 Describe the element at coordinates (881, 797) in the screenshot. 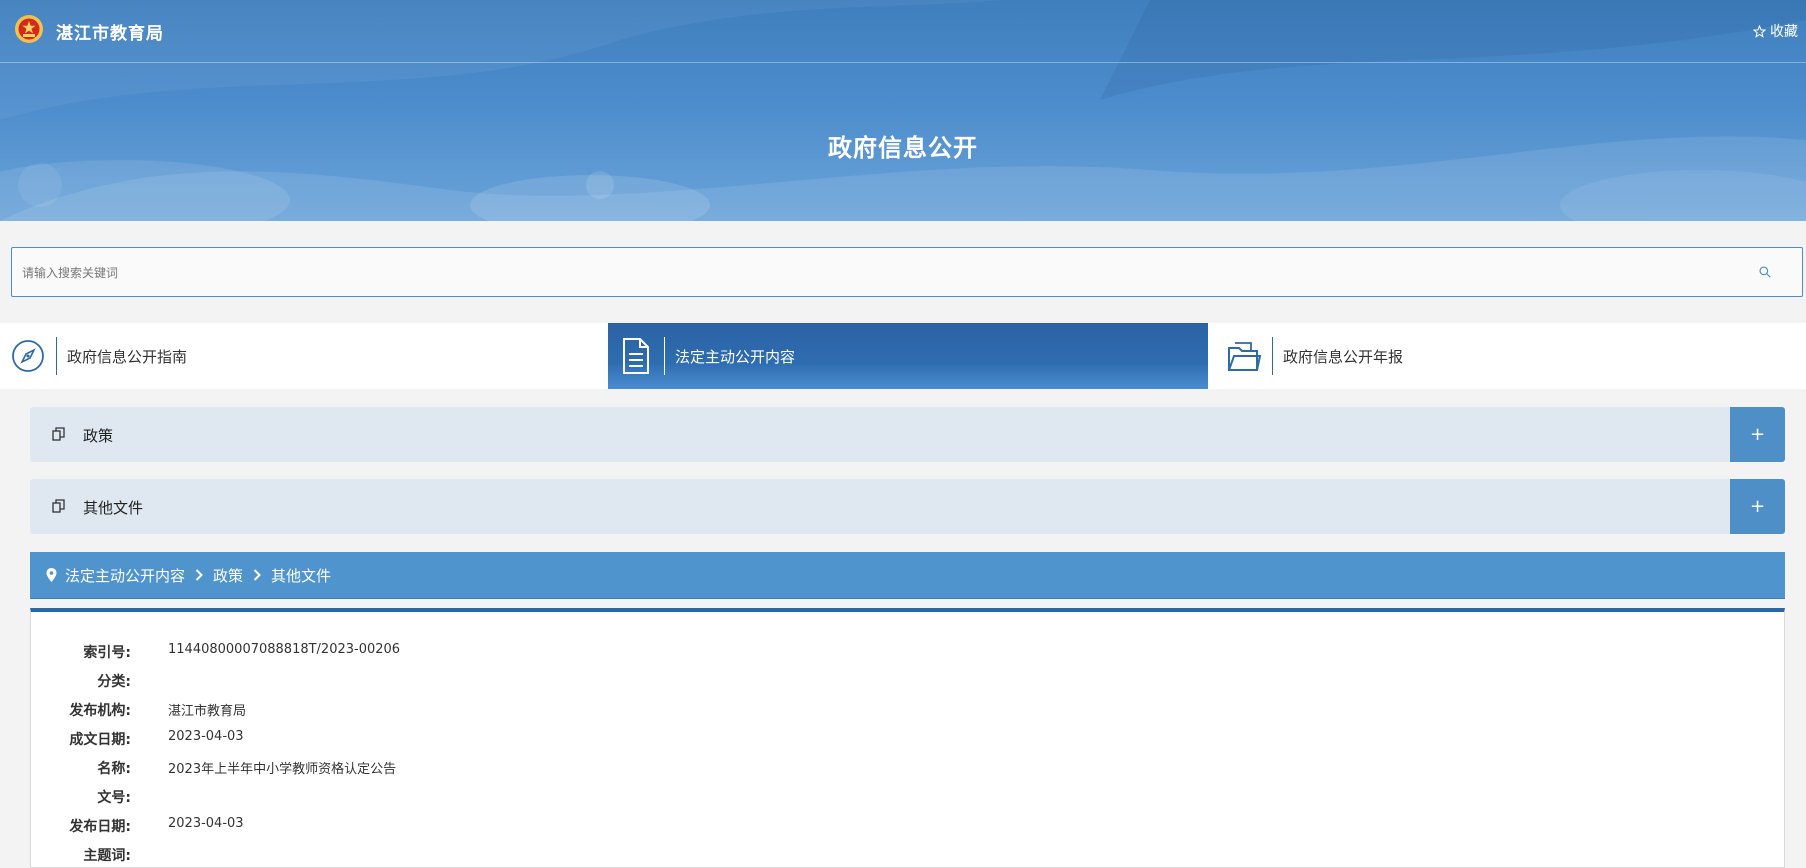

I see `metadata-row-doc-number: 文号:` at that location.